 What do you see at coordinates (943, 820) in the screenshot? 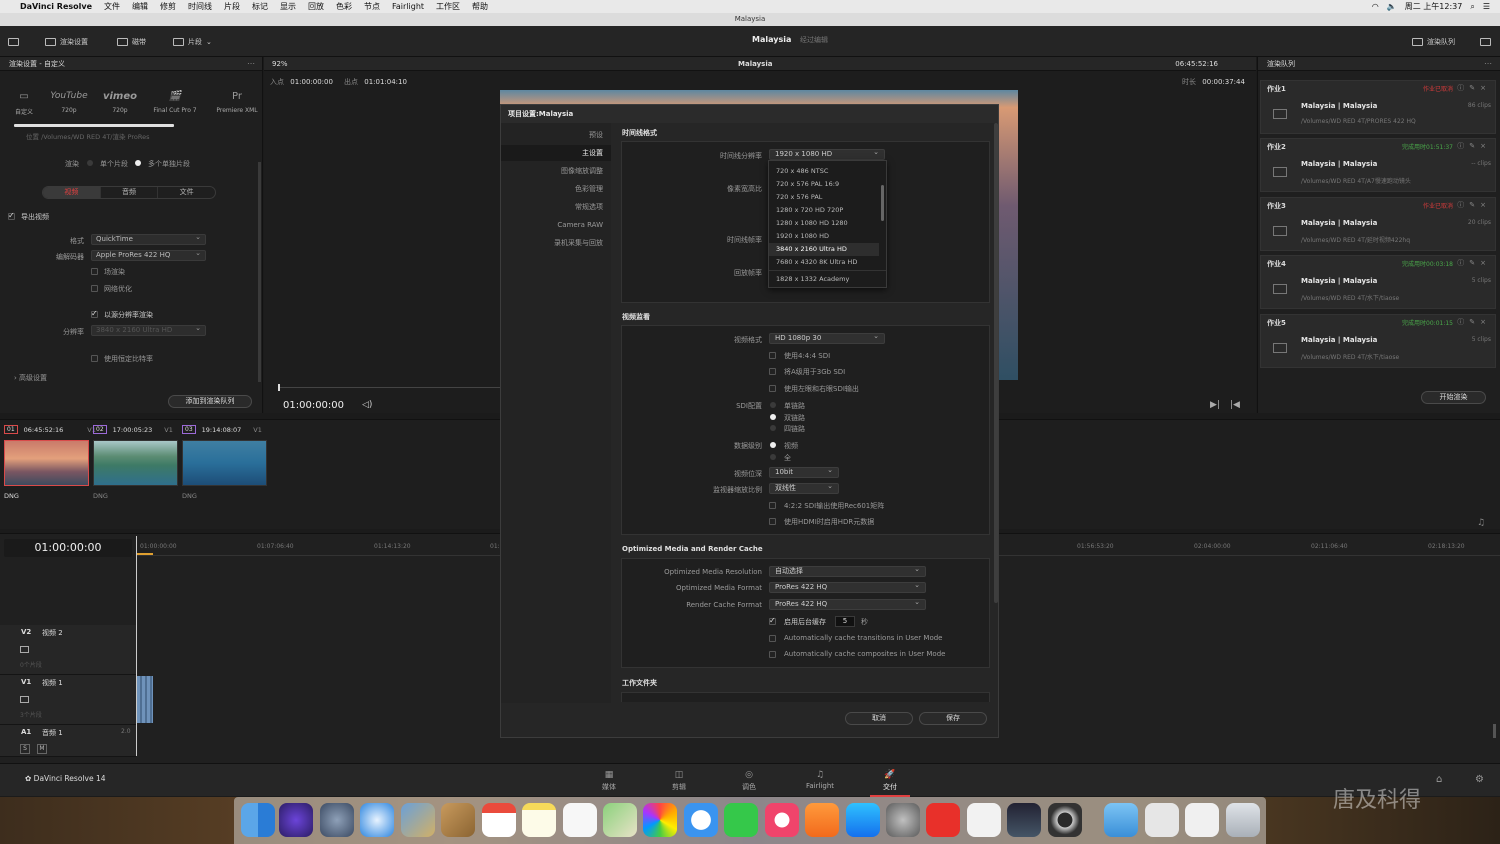
I see `netease-music-icon` at bounding box center [943, 820].